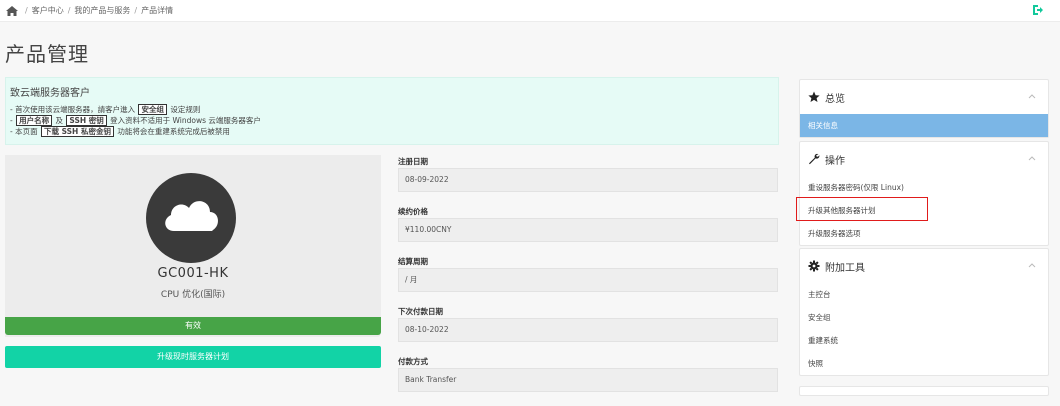  Describe the element at coordinates (185, 109) in the screenshot. I see `notice-text: 设定规则` at that location.